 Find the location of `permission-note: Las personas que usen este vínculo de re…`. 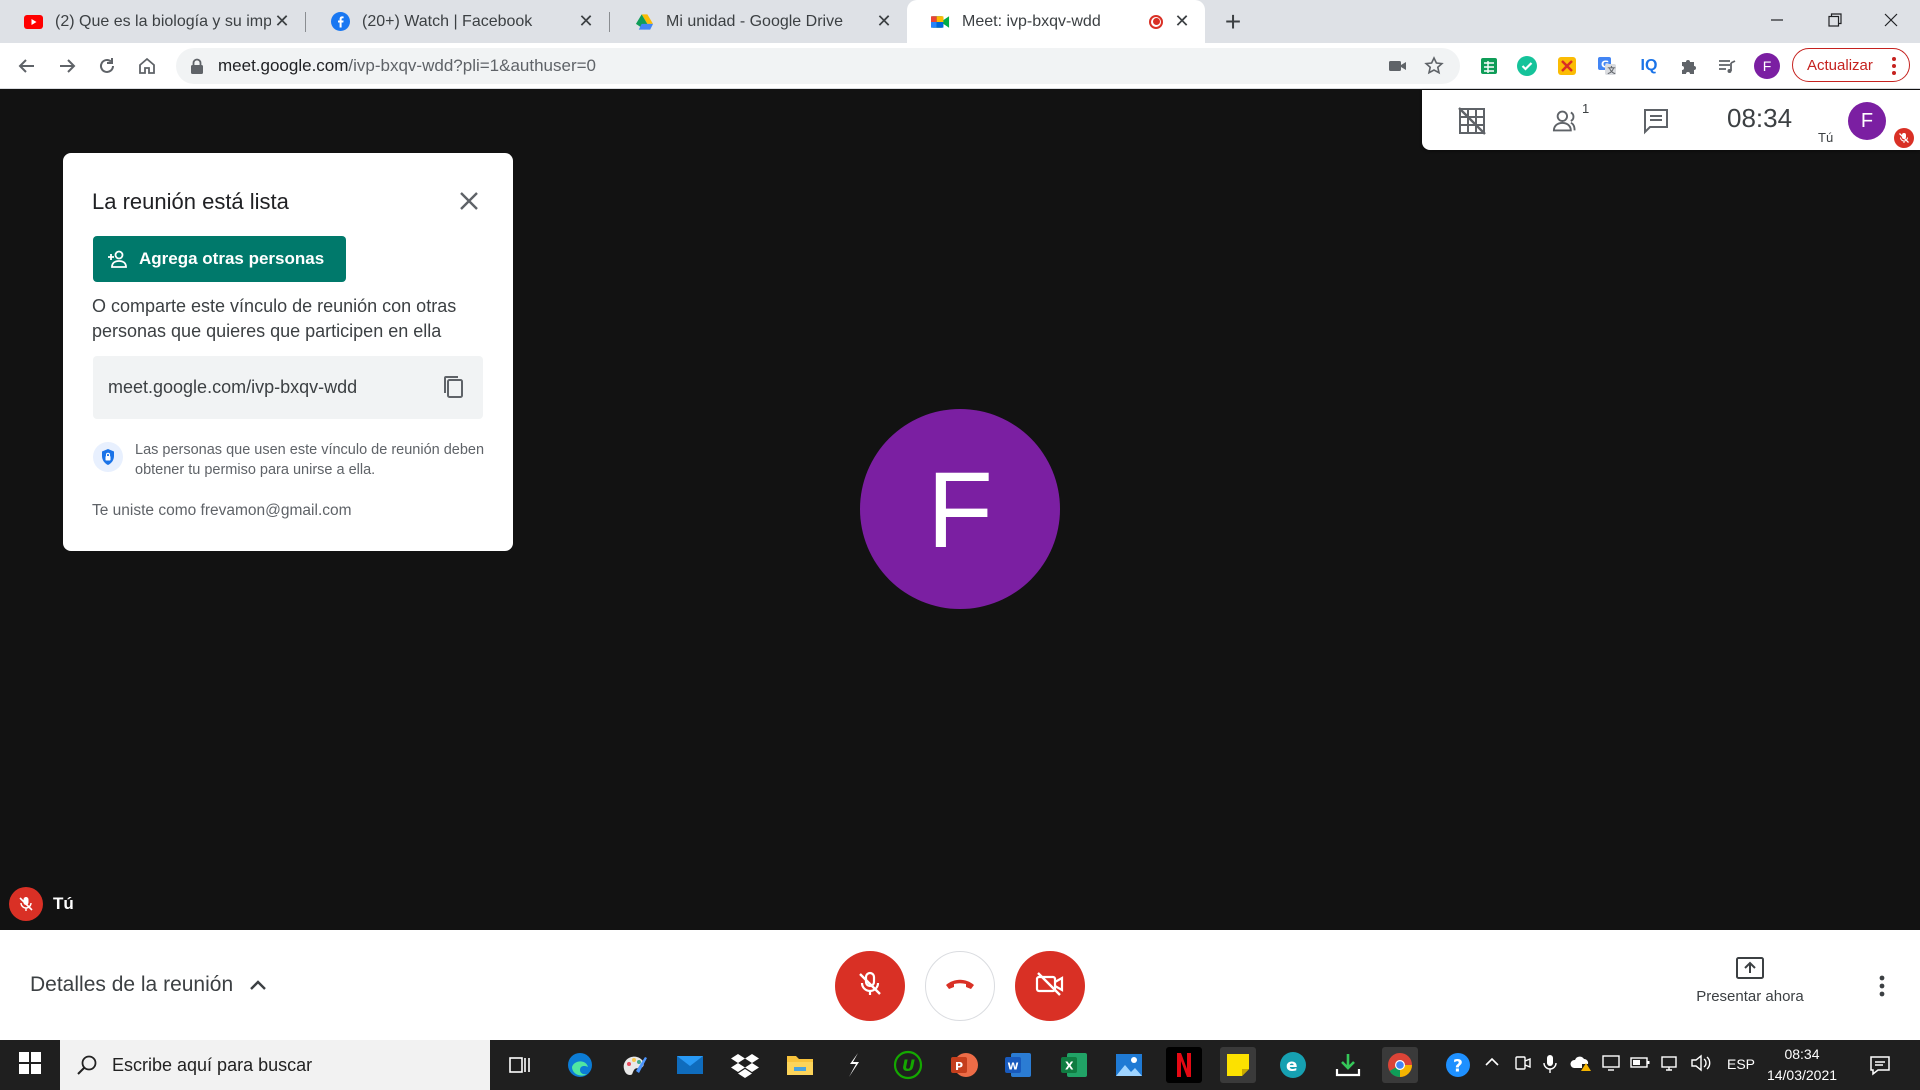

permission-note: Las personas que usen este vínculo de re… is located at coordinates (310, 460).